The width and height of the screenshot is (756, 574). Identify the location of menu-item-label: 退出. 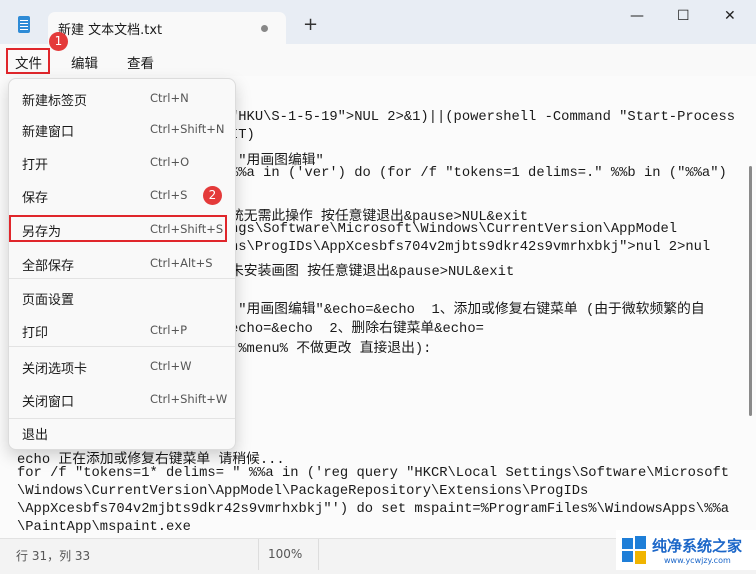
(35, 435).